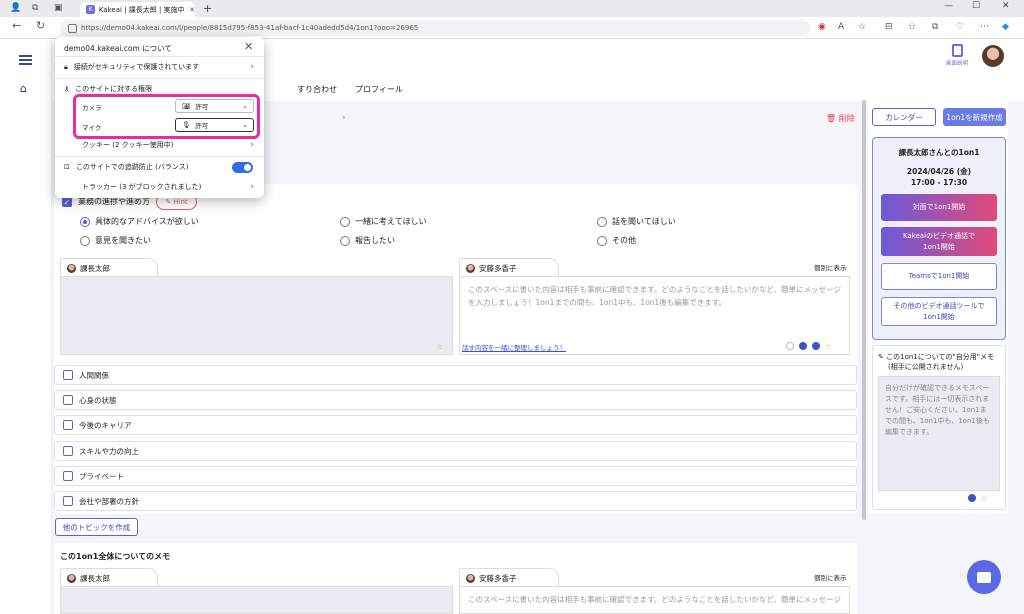  What do you see at coordinates (1005, 27) in the screenshot?
I see `copilot-icon: ◆` at bounding box center [1005, 27].